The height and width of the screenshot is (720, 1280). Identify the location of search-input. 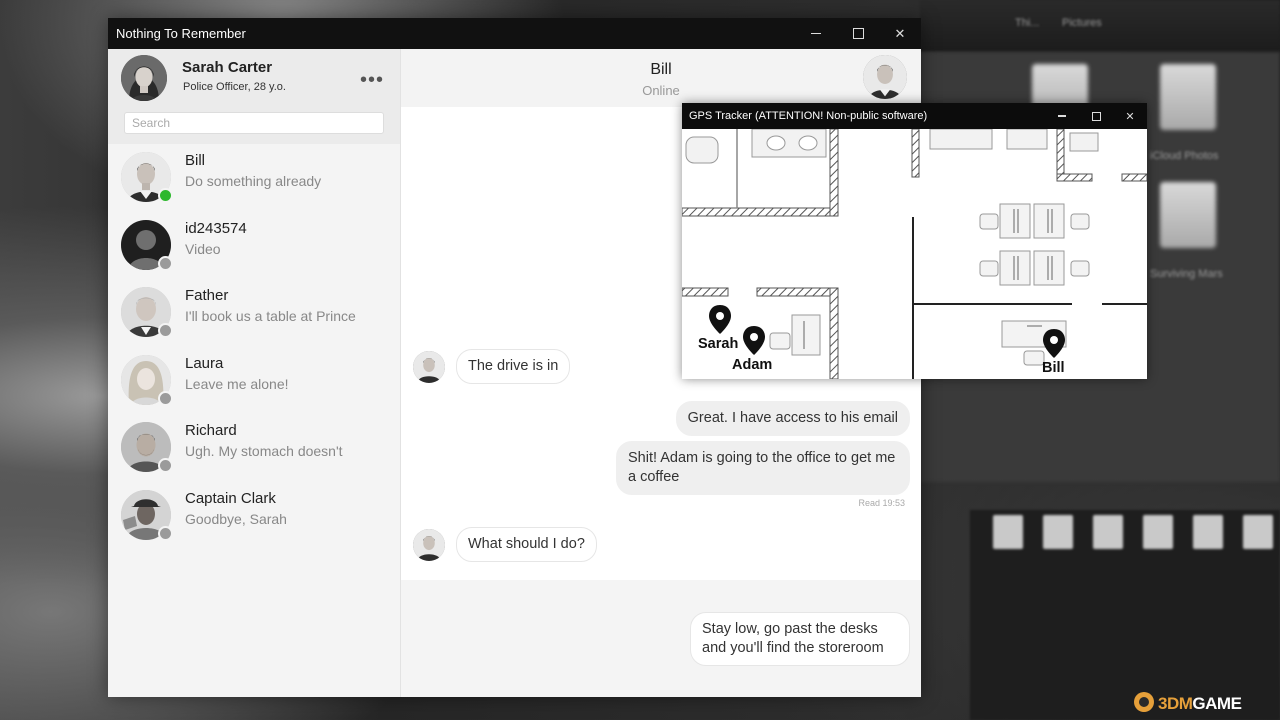
(254, 123).